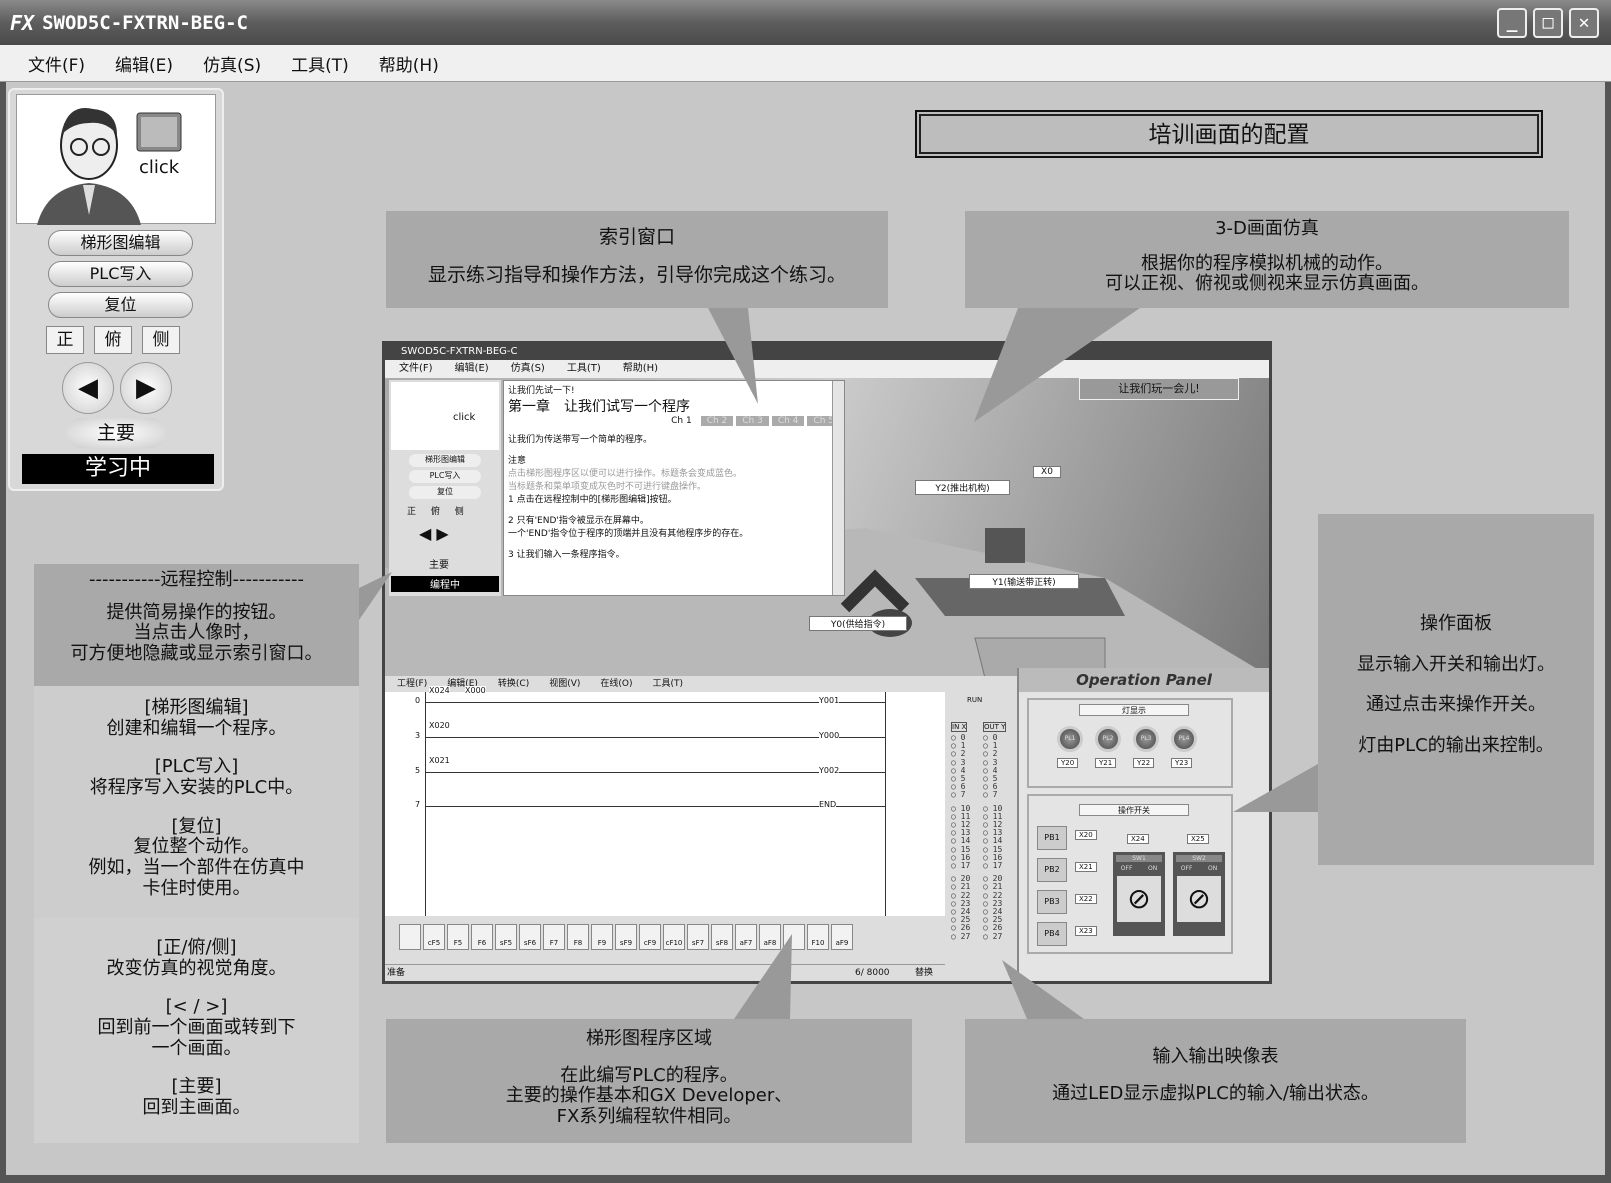  I want to click on ladder-tool-button: aF8, so click(770, 937).